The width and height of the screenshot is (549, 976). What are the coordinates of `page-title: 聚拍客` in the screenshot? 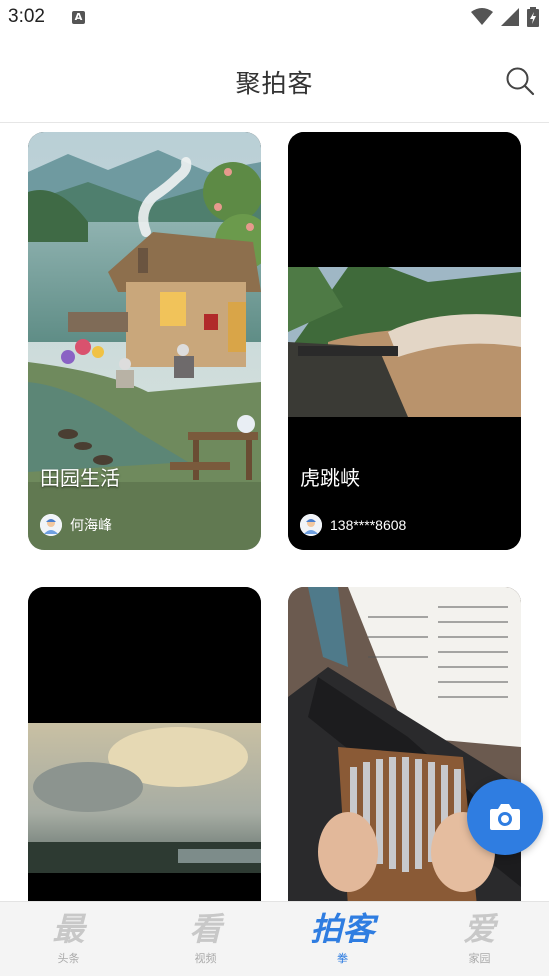 It's located at (274, 83).